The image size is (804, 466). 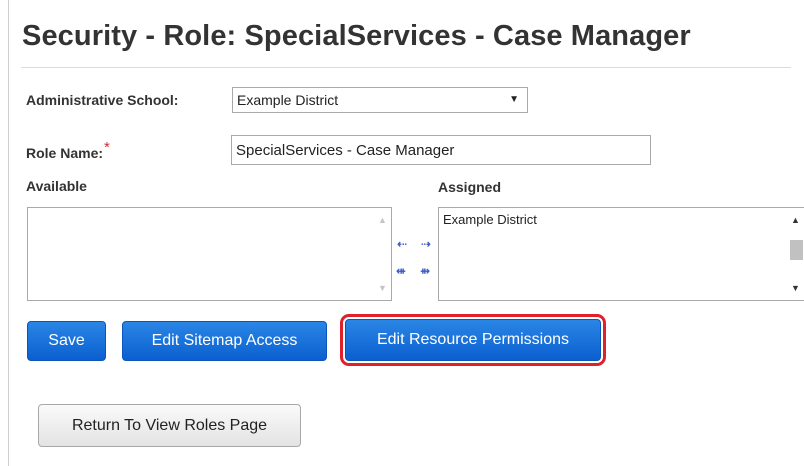 I want to click on admin-school-value: Example District, so click(x=288, y=100).